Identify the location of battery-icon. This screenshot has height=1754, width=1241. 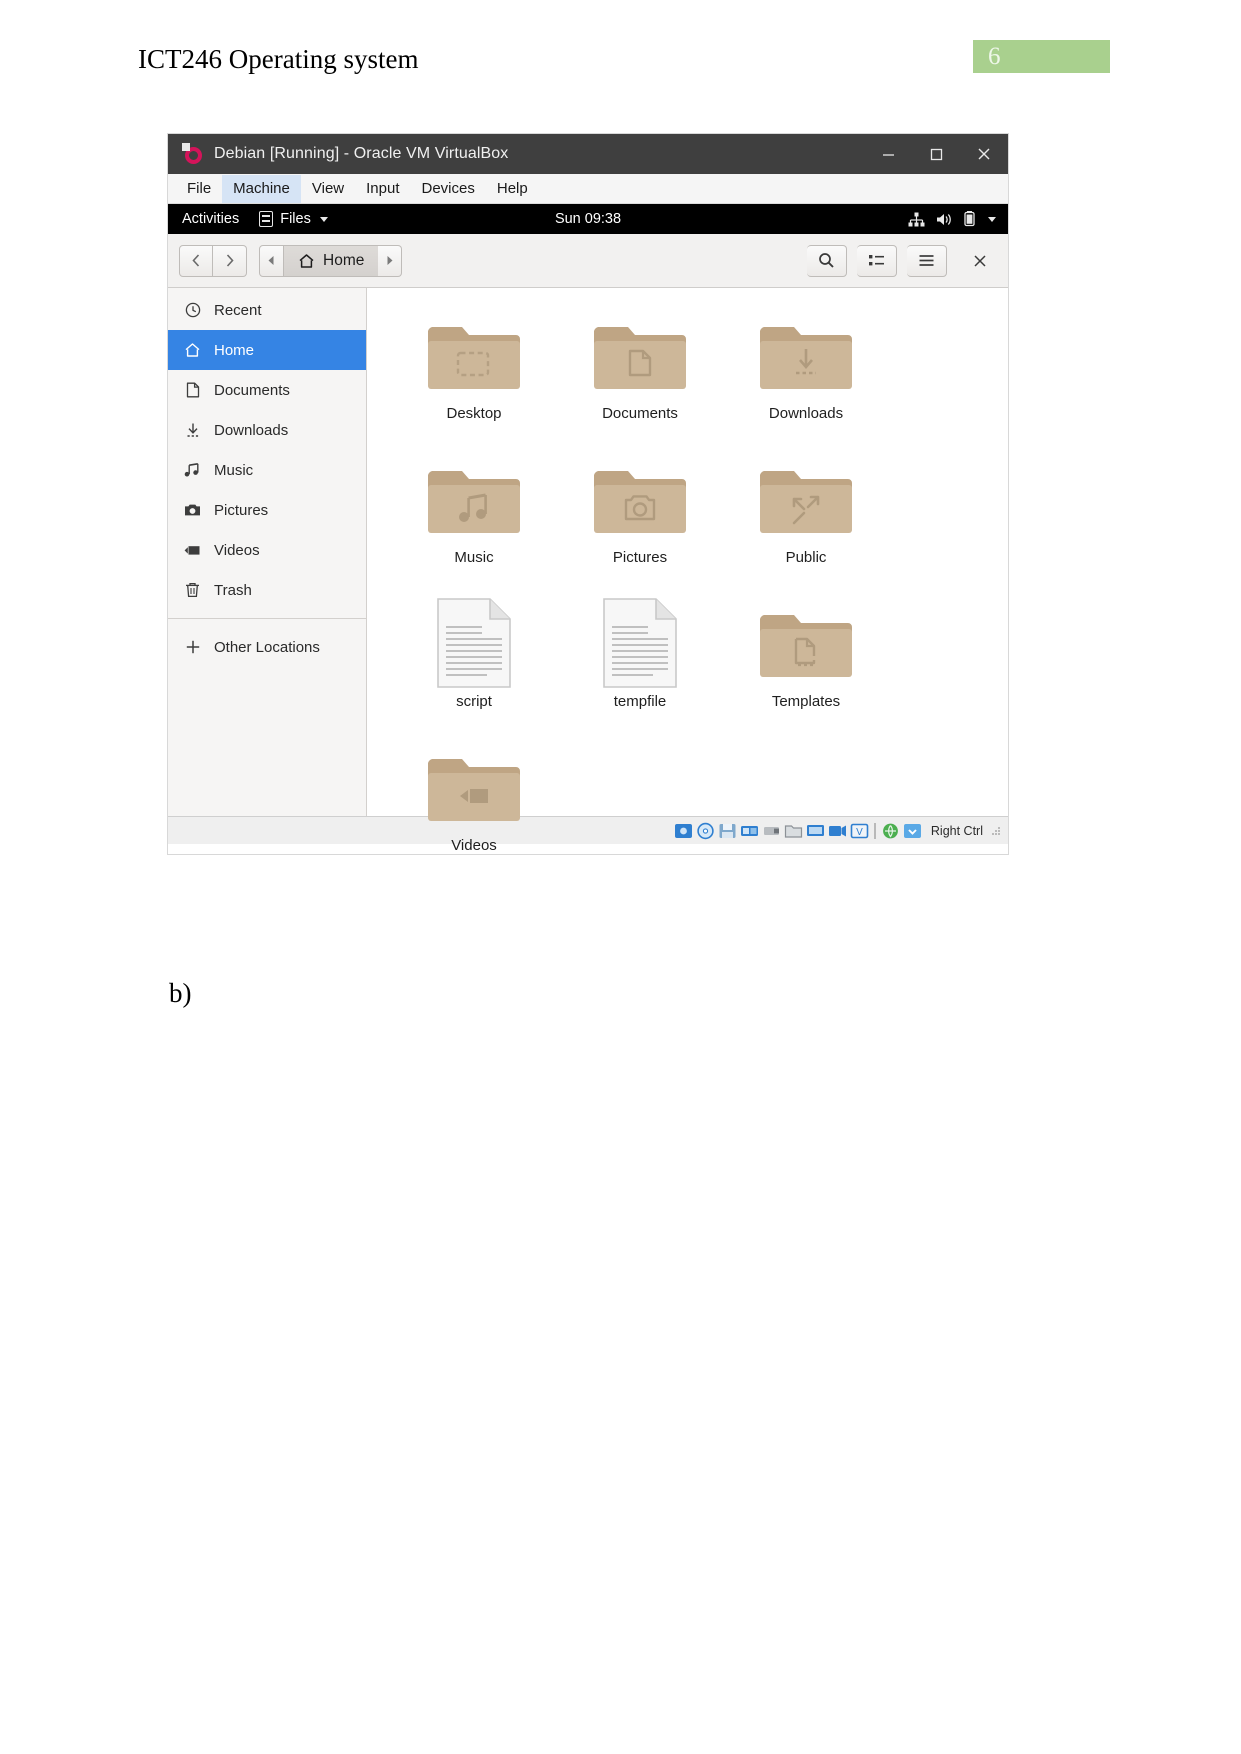
(969, 219).